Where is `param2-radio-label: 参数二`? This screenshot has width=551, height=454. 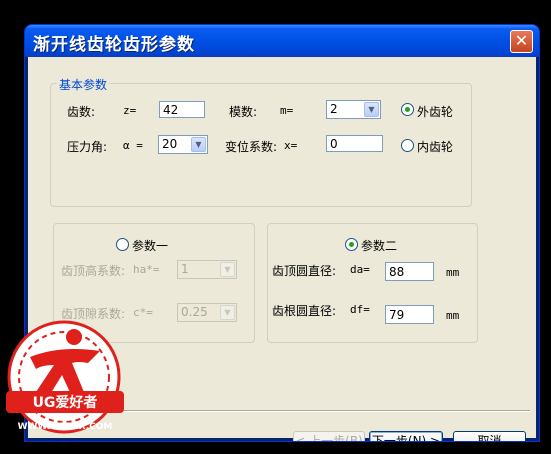 param2-radio-label: 参数二 is located at coordinates (379, 245).